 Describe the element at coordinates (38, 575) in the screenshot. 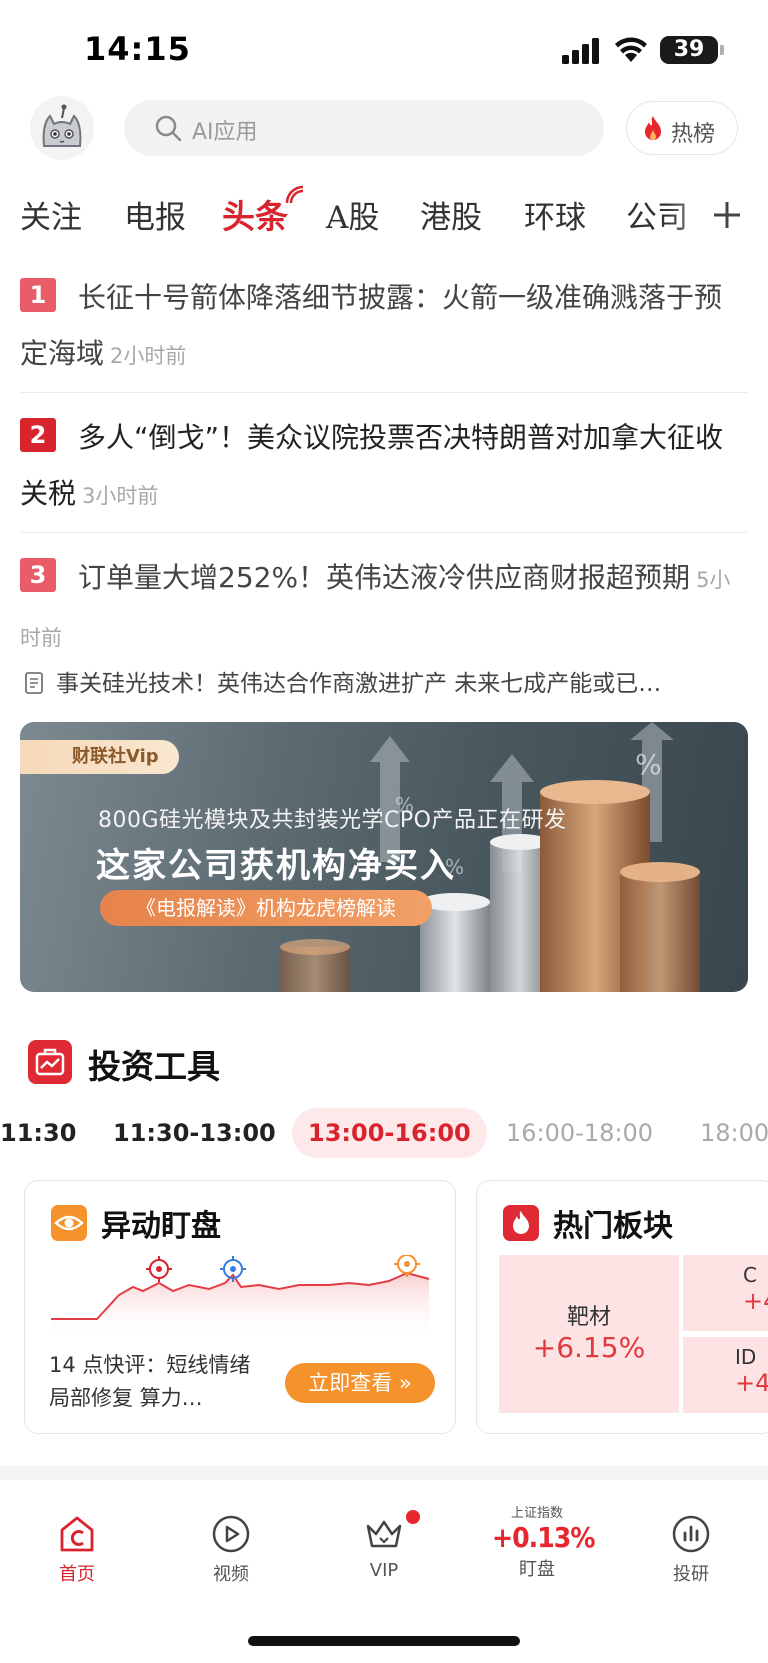

I see `rank-badge: 3` at that location.